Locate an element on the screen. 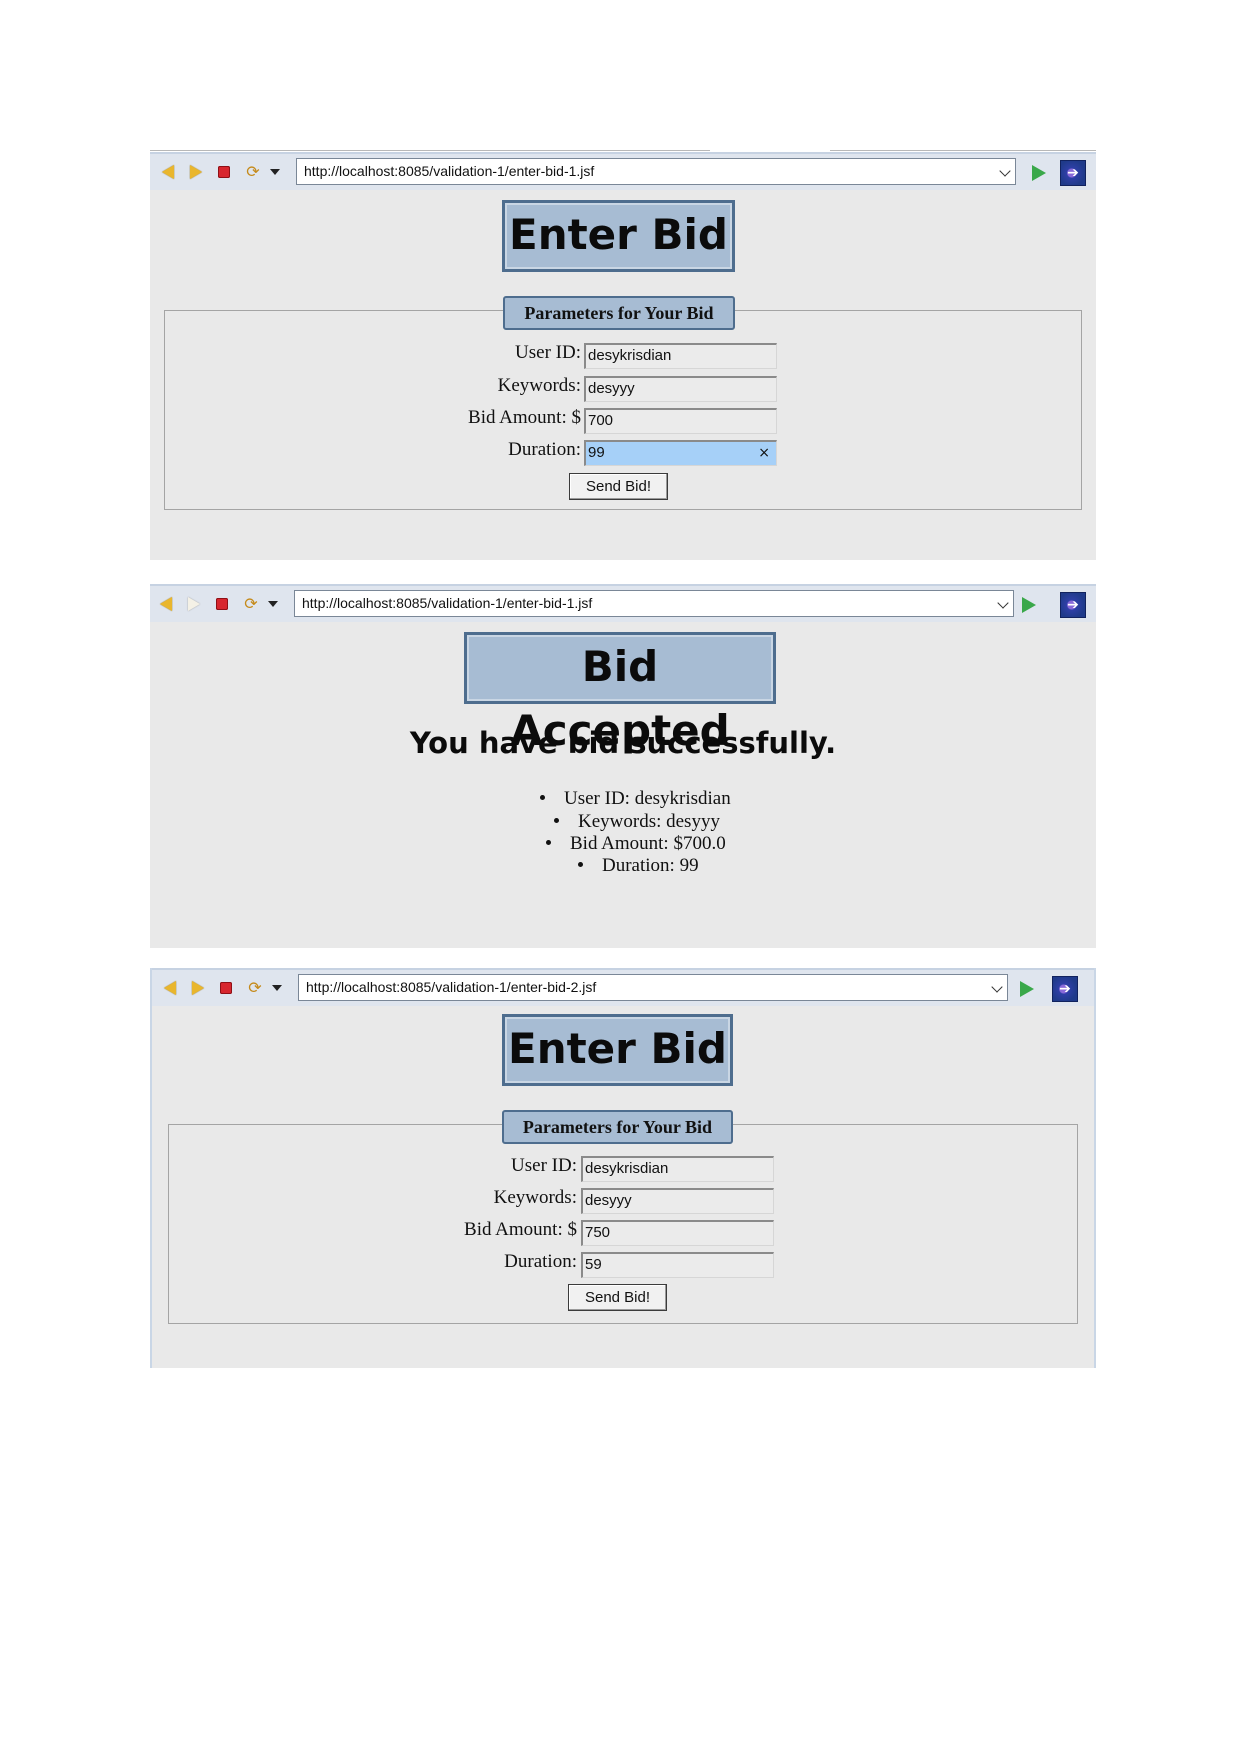 The width and height of the screenshot is (1240, 1754). duration-input: 99 × is located at coordinates (680, 453).